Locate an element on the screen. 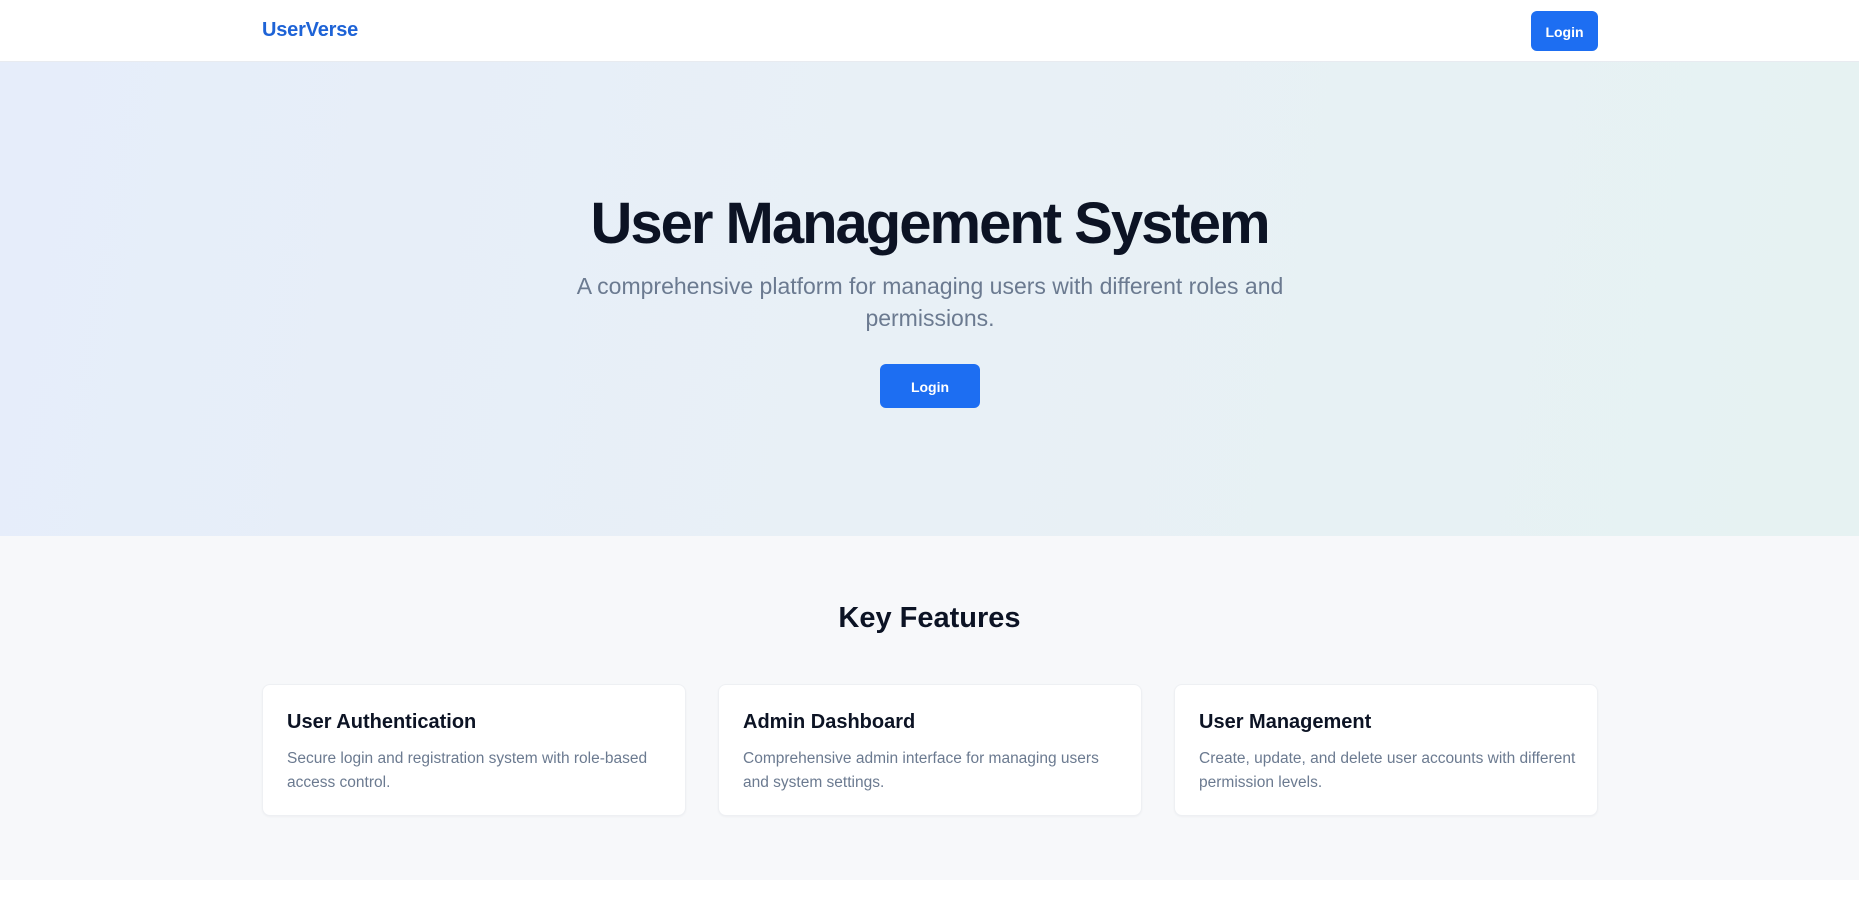 Image resolution: width=1859 pixels, height=920 pixels. page-bottom-strip is located at coordinates (929, 900).